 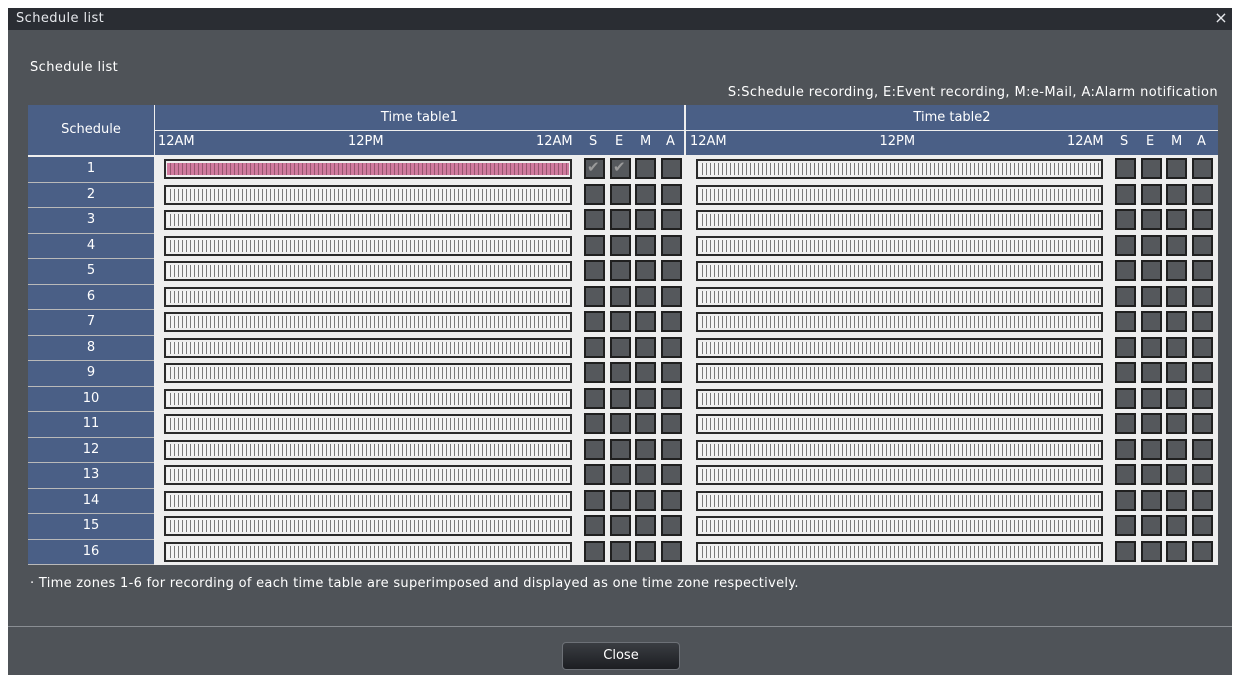 I want to click on close-button: Close, so click(x=621, y=656).